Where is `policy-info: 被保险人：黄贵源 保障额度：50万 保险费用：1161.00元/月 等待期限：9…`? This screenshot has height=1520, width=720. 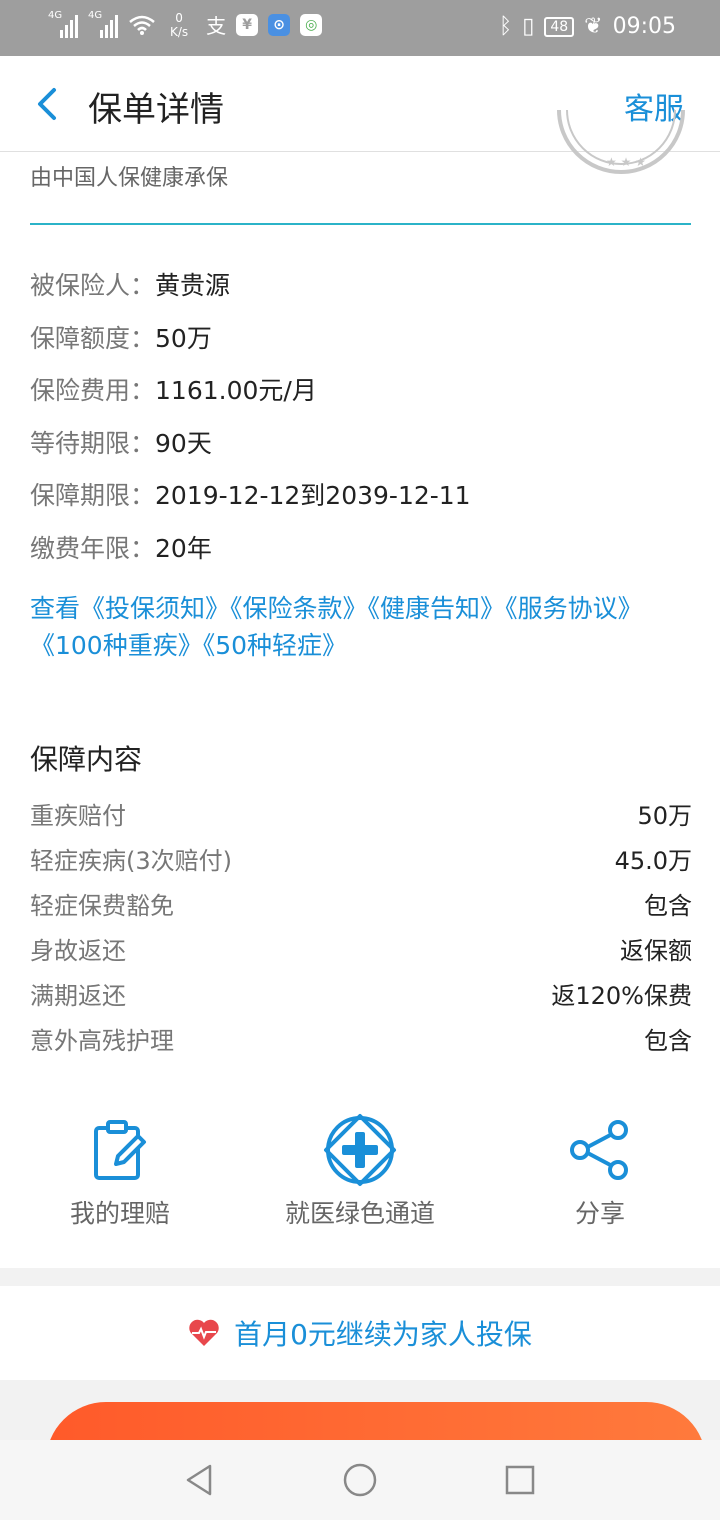
policy-info: 被保险人：黄贵源 保障额度：50万 保险费用：1161.00元/月 等待期限：9… is located at coordinates (250, 424).